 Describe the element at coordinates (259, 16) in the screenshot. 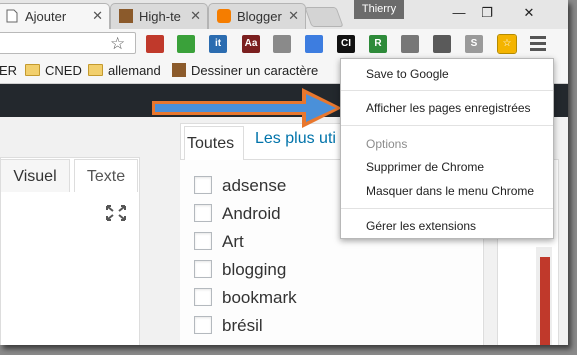

I see `tab-title: Blogger` at that location.